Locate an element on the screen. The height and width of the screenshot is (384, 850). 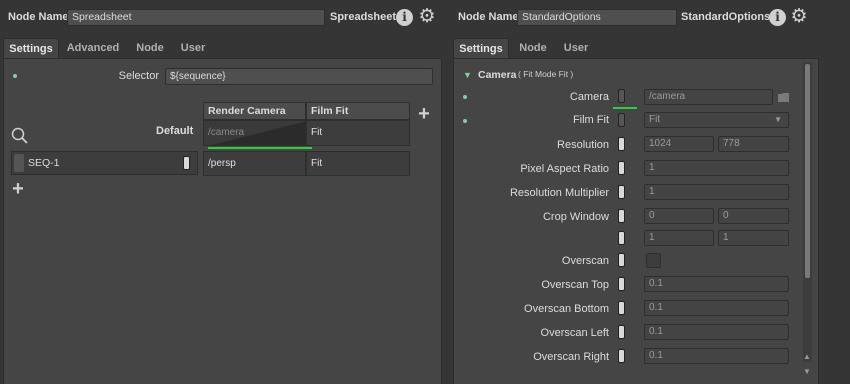
pixel-aspect-toggle is located at coordinates (621, 168).